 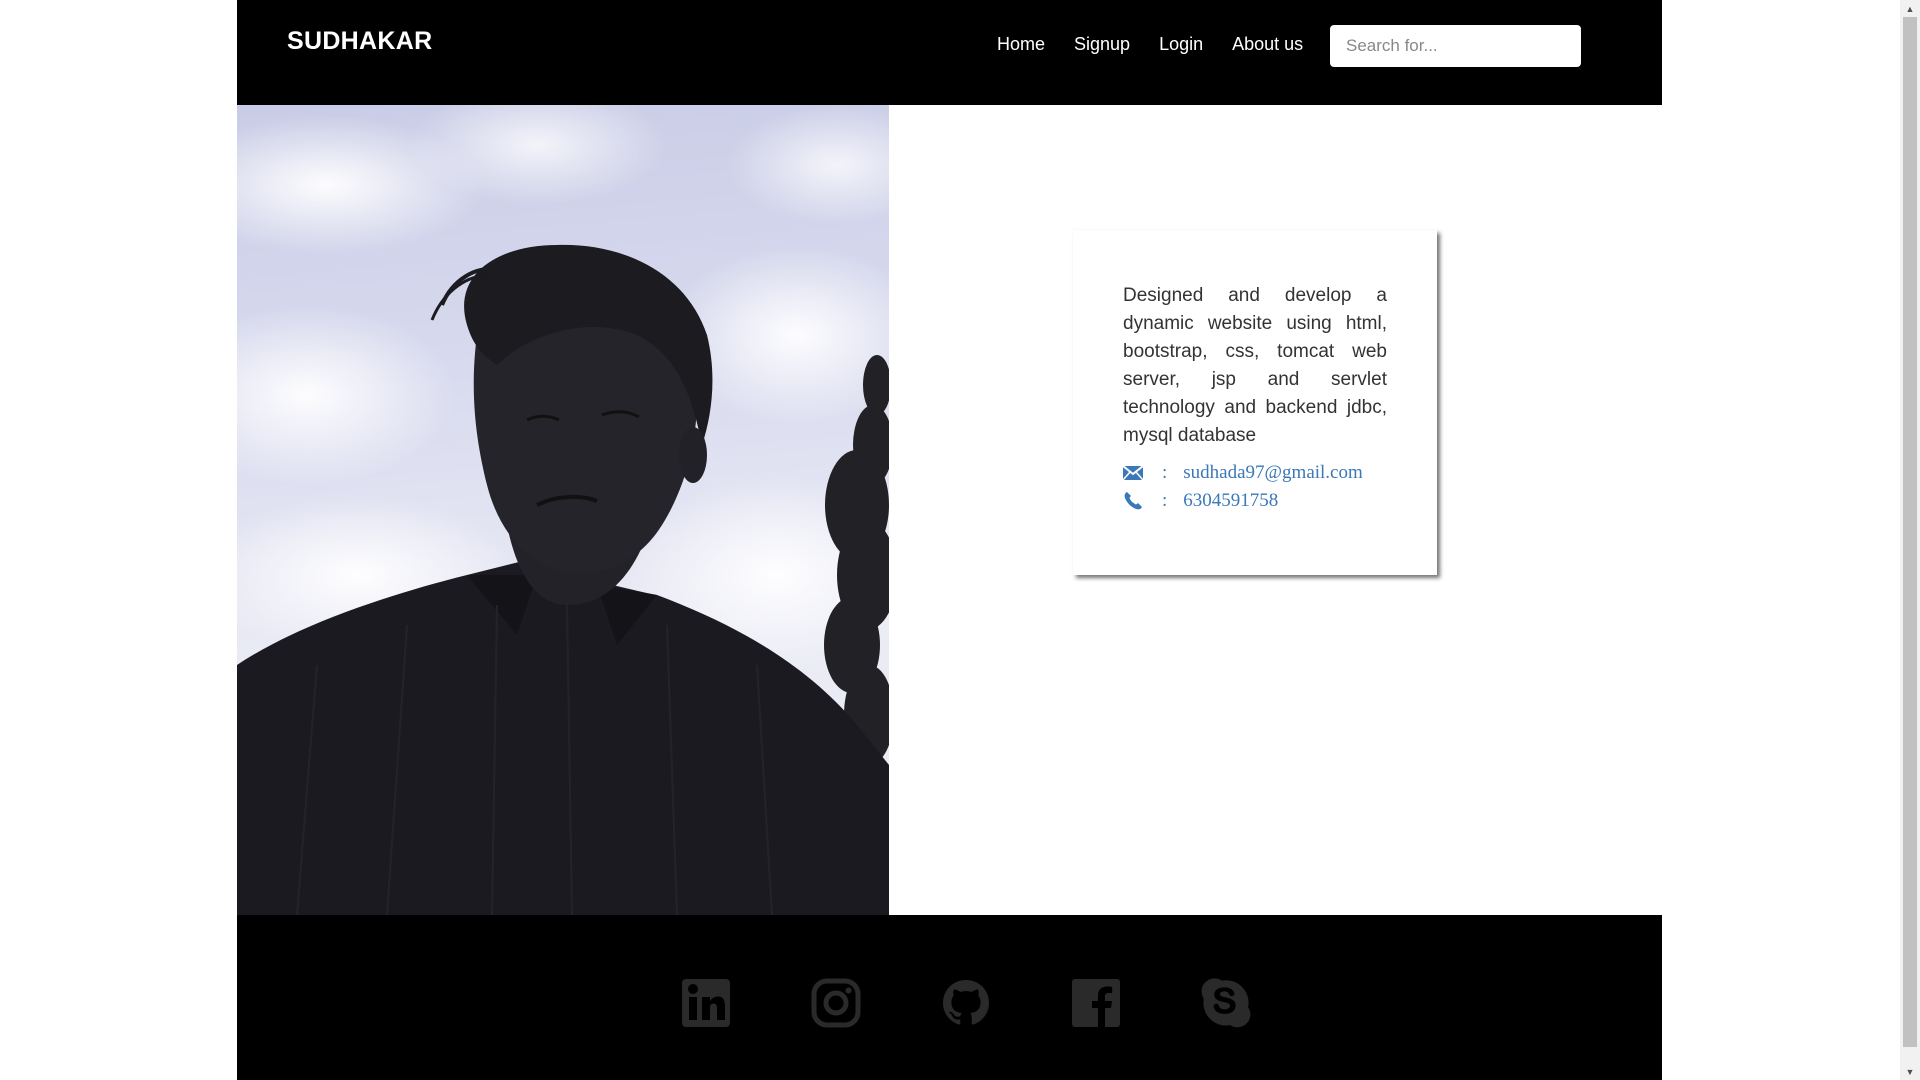 What do you see at coordinates (1455, 46) in the screenshot?
I see `search-input` at bounding box center [1455, 46].